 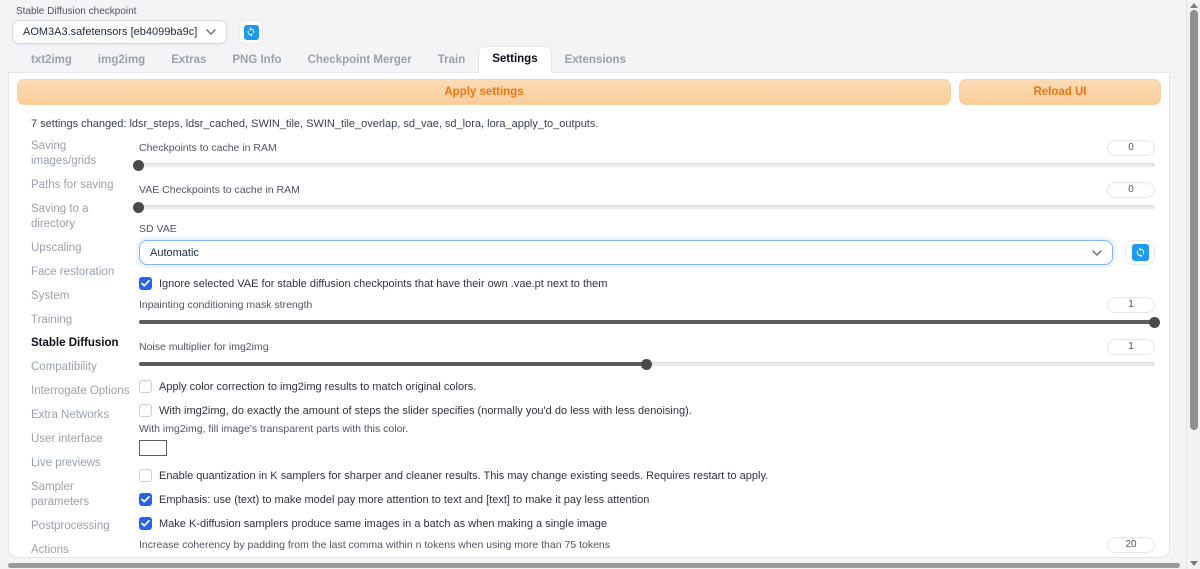 I want to click on inpainting-strength-input, so click(x=1131, y=304).